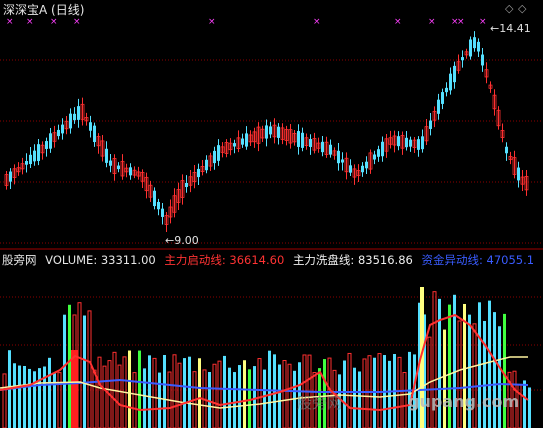 The width and height of the screenshot is (543, 428). Describe the element at coordinates (478, 260) in the screenshot. I see `line3-value: 资金异动线: 47055.1` at that location.